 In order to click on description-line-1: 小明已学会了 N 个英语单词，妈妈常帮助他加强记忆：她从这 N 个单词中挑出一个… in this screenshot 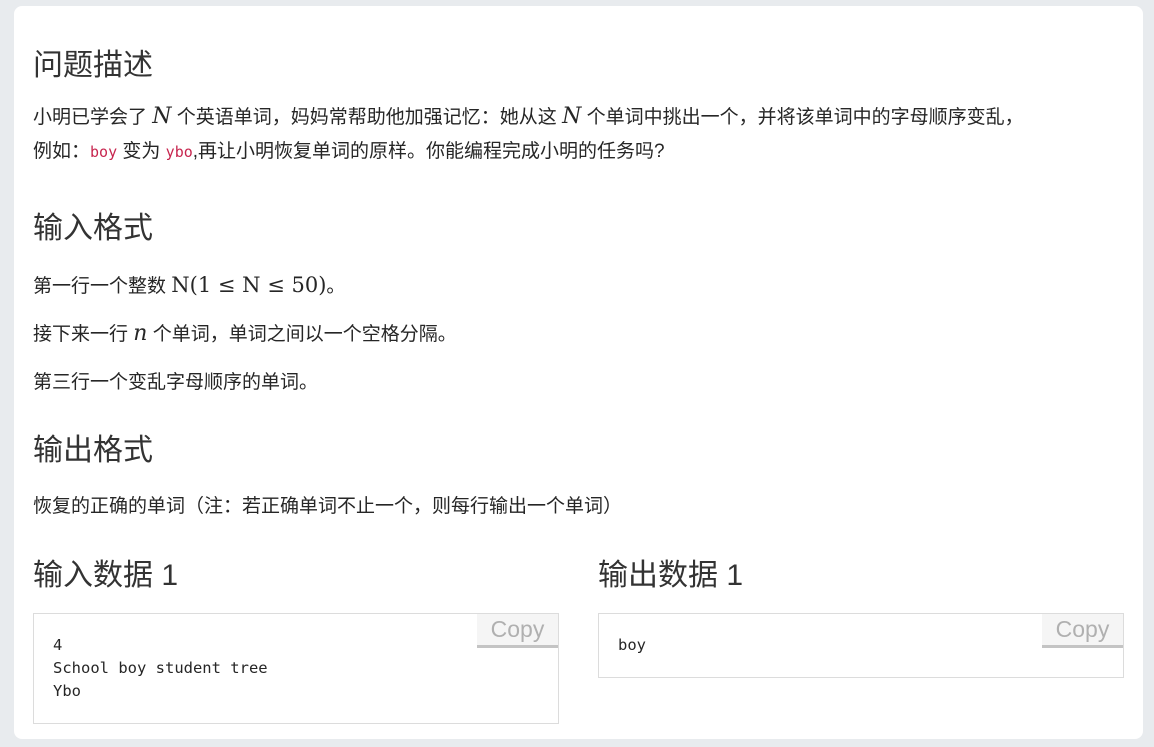, I will do `click(528, 116)`.